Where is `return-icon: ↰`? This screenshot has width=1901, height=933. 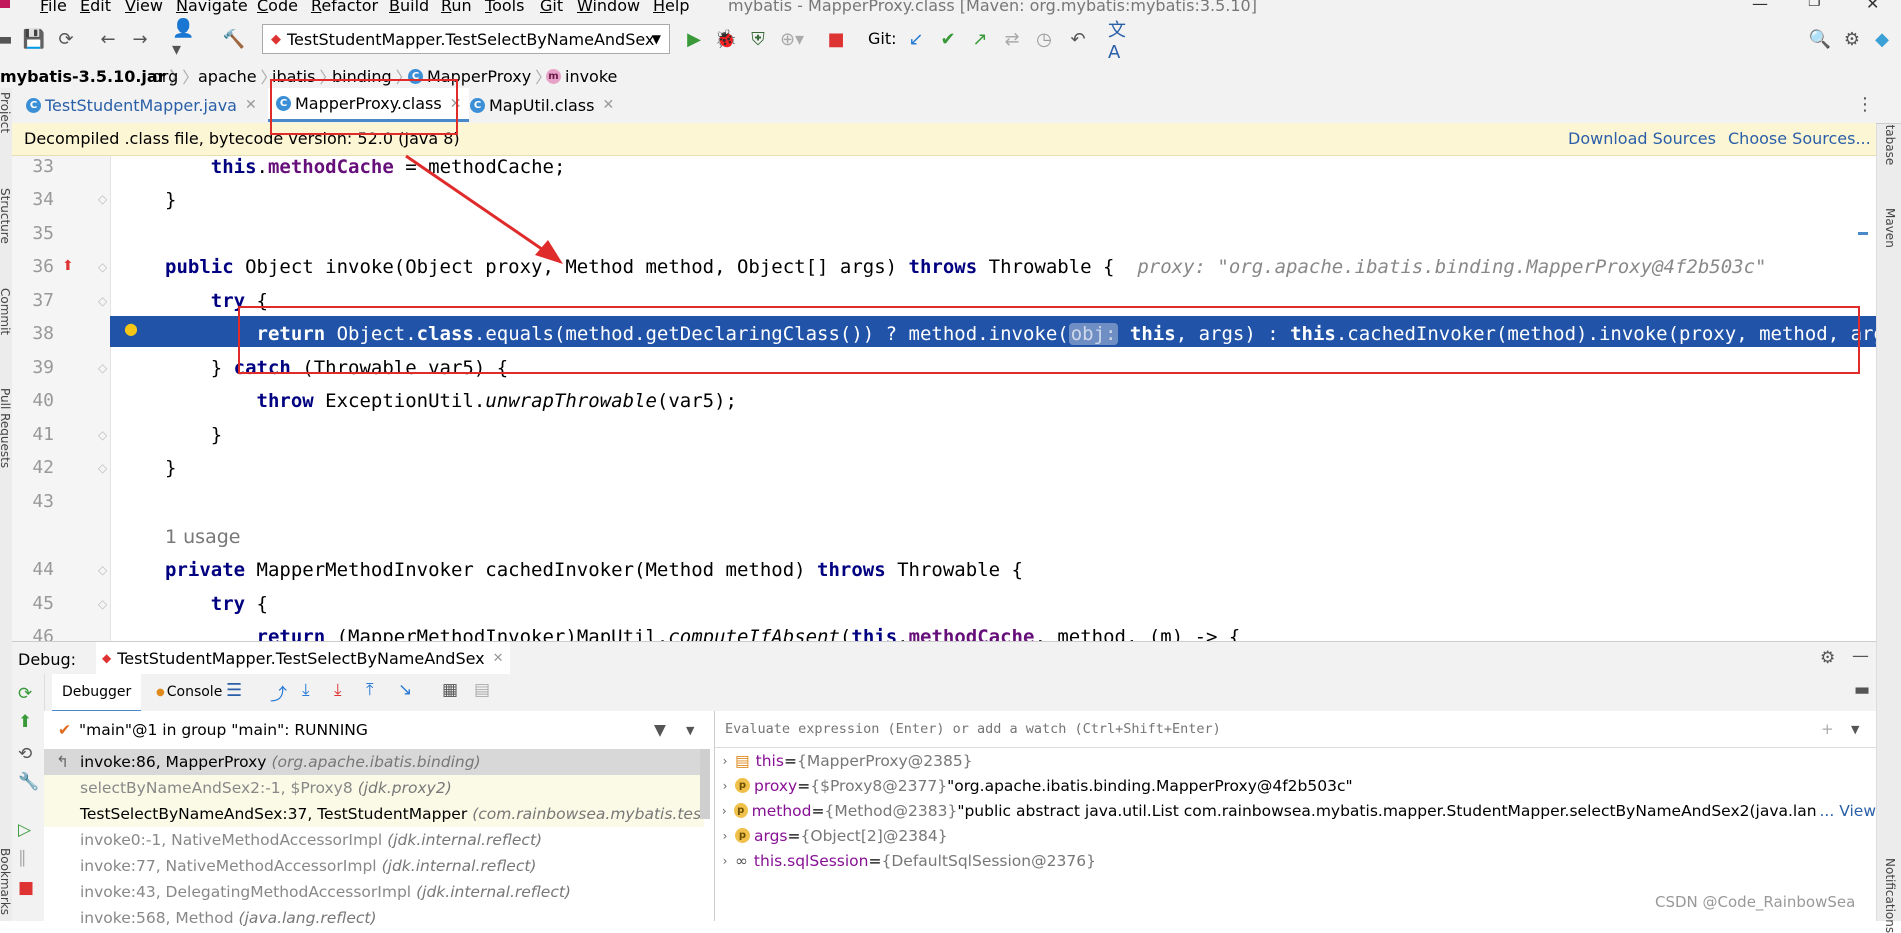
return-icon: ↰ is located at coordinates (62, 762).